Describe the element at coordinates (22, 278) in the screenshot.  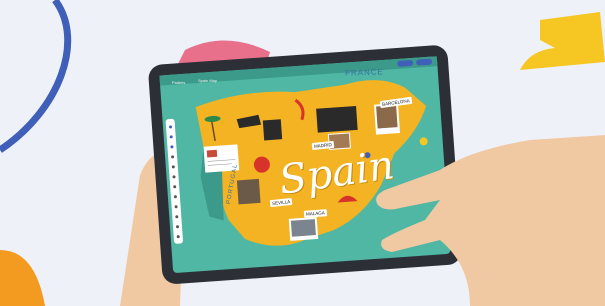
I see `decor-orange-corner` at that location.